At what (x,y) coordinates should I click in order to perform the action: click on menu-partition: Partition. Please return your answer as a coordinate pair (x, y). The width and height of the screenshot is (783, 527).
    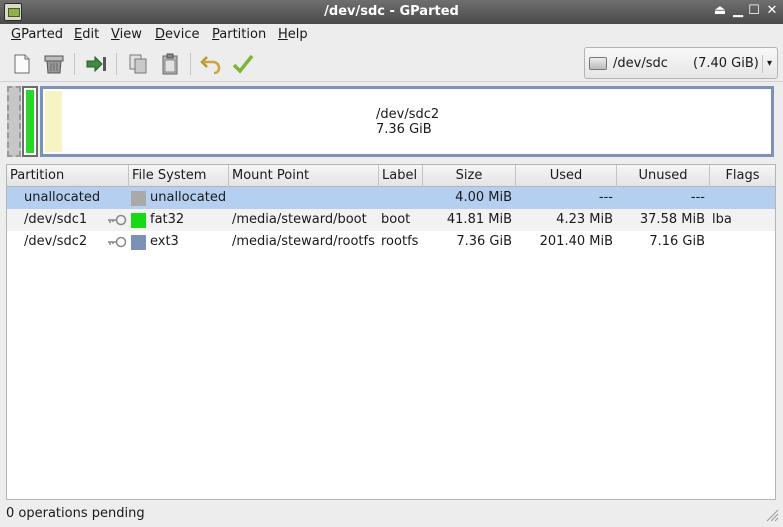
    Looking at the image, I should click on (239, 34).